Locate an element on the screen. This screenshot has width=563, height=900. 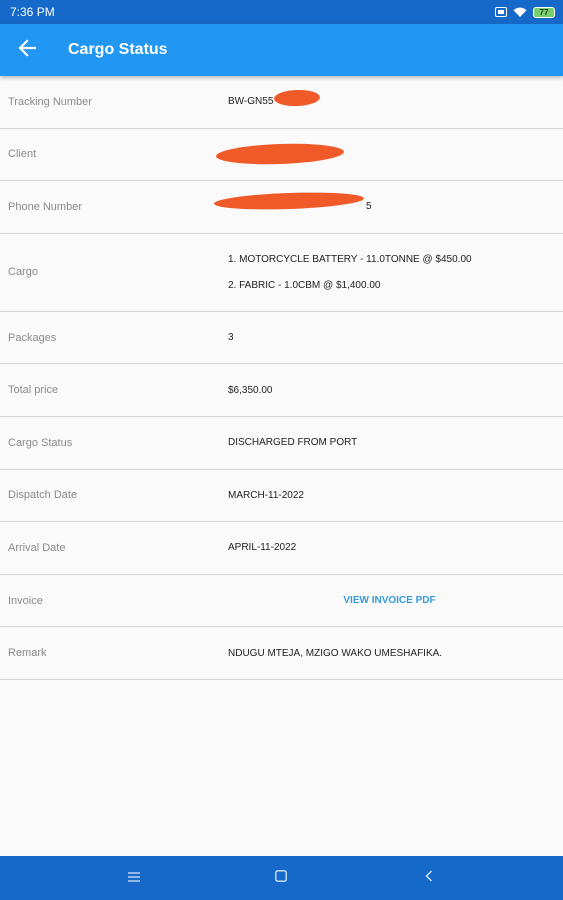
packages-label: Packages is located at coordinates (32, 337).